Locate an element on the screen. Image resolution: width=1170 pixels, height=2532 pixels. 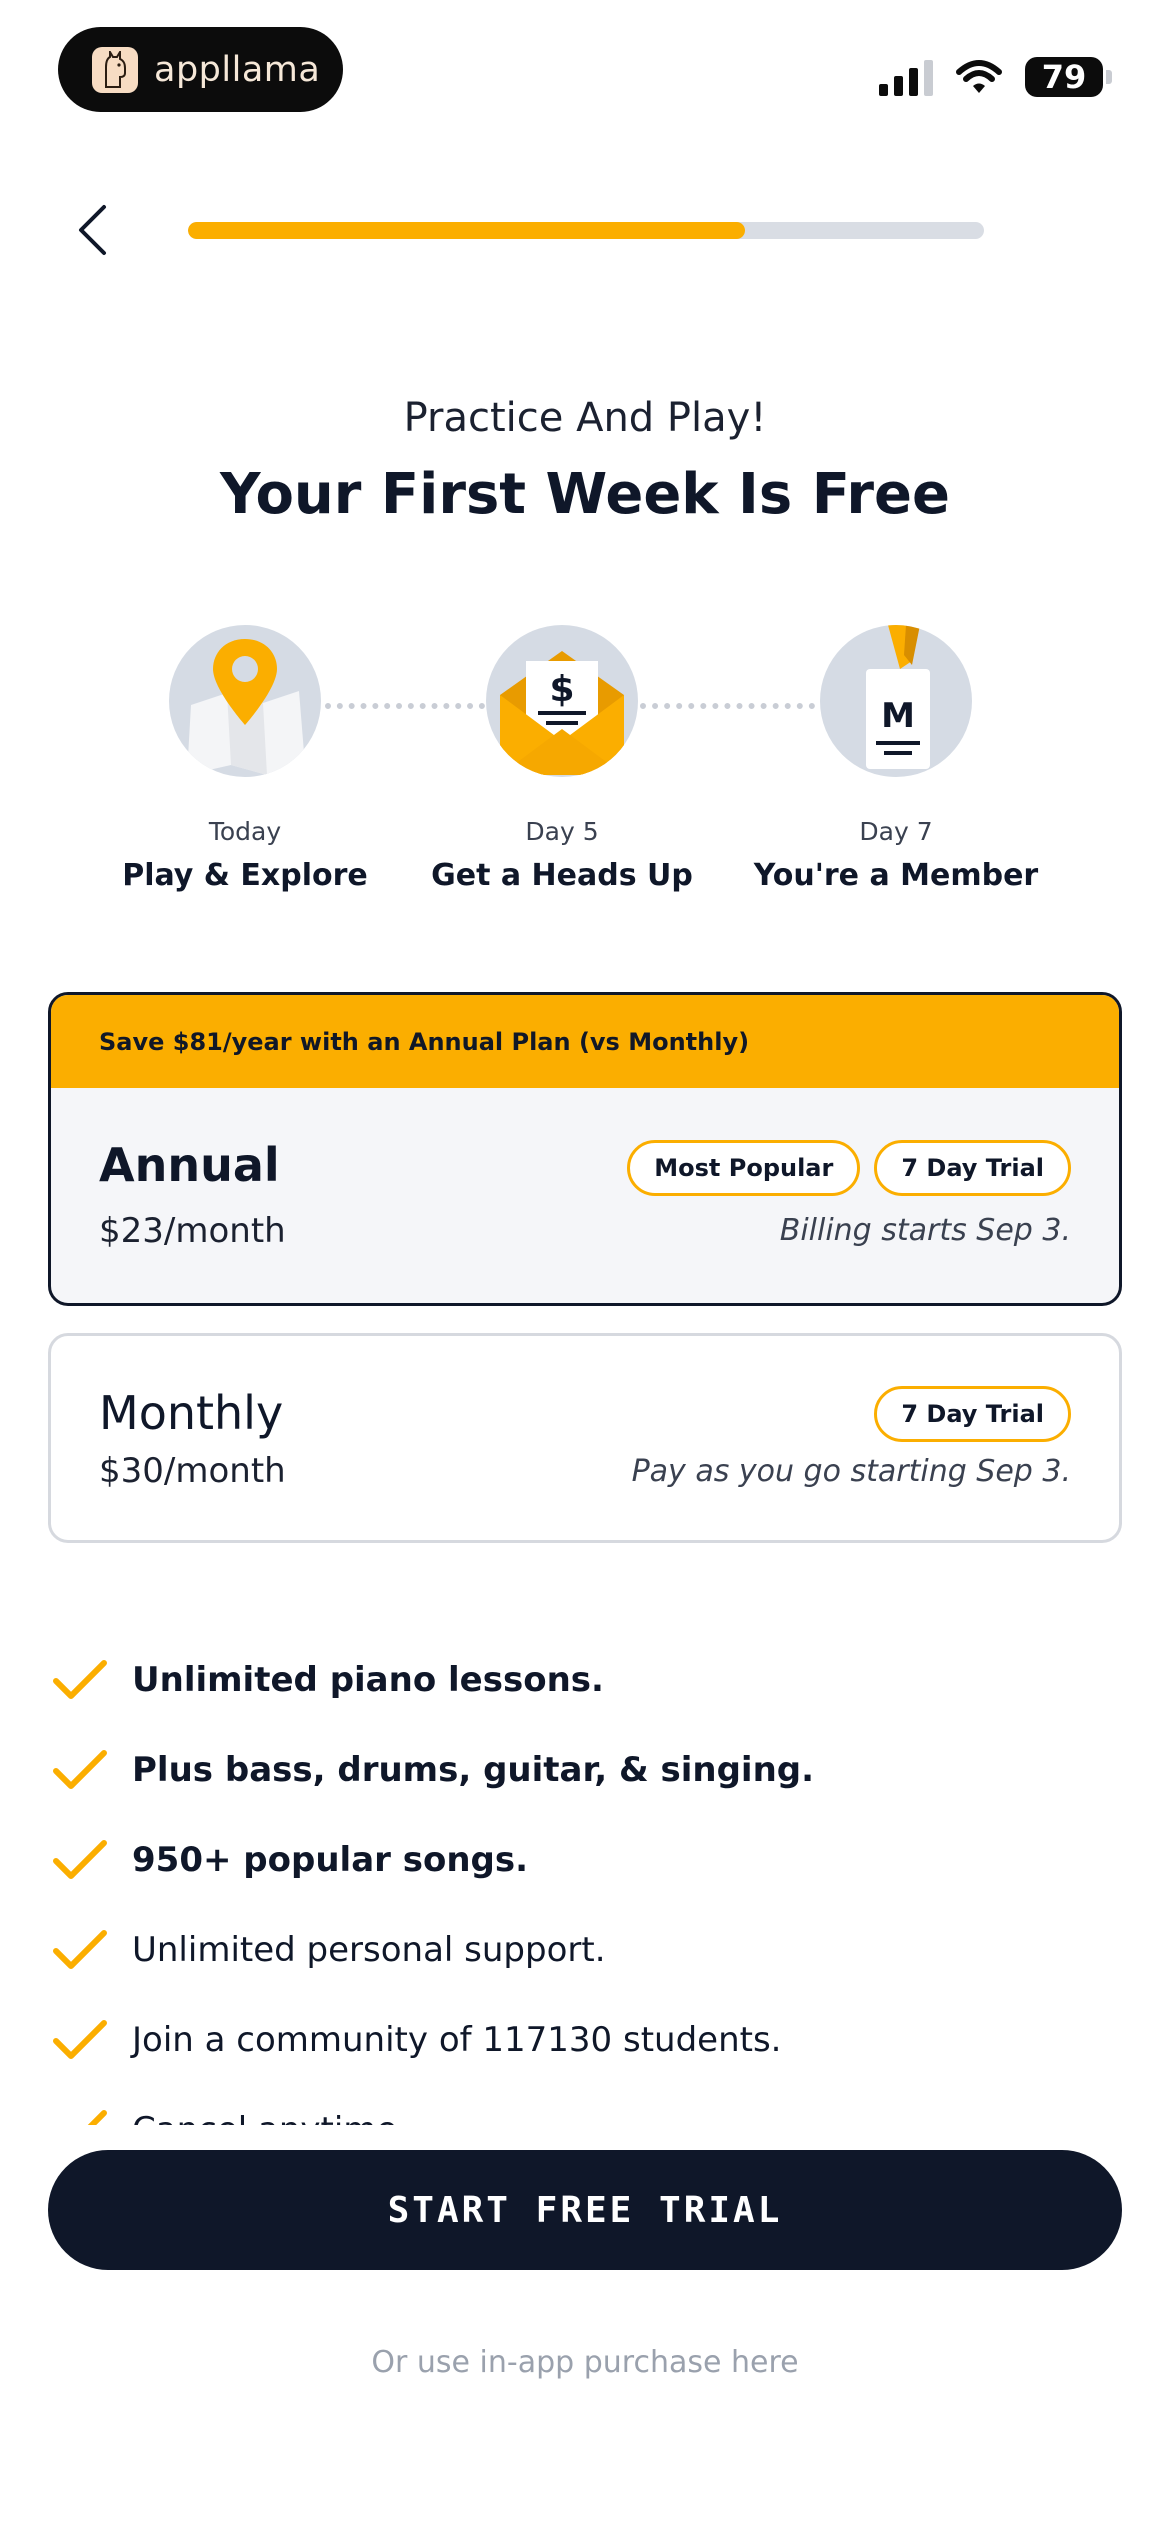
timeline-label: Get a Heads Up is located at coordinates (562, 875).